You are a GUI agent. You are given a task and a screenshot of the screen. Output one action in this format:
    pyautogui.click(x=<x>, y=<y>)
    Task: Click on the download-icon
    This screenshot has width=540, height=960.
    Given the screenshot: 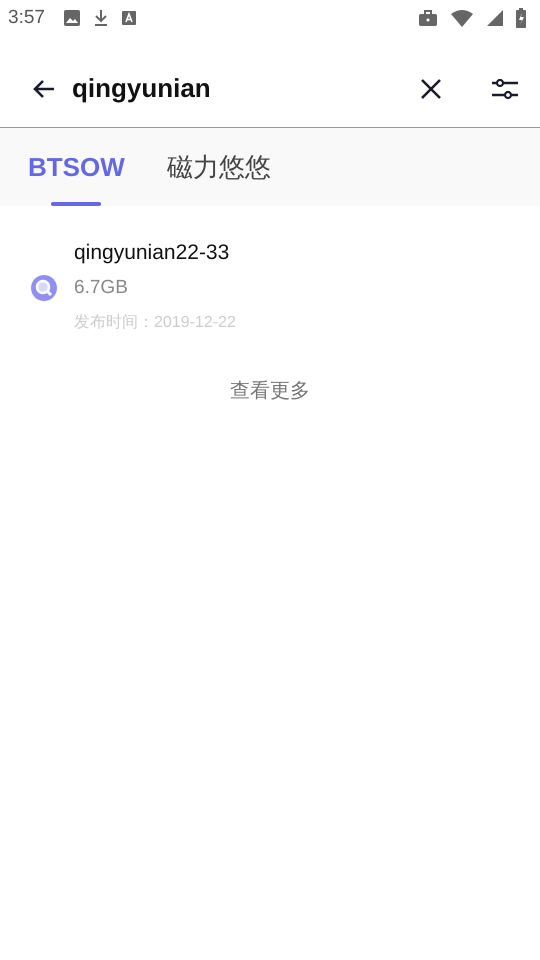 What is the action you would take?
    pyautogui.click(x=100, y=18)
    